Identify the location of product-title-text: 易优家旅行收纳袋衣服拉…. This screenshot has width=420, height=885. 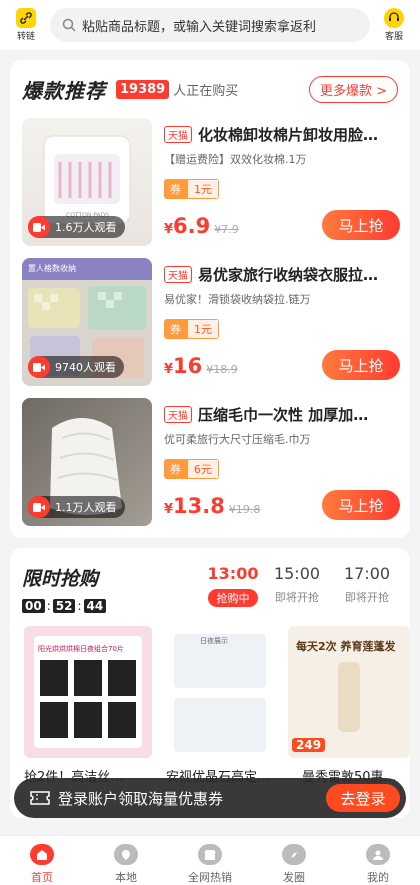
(288, 275).